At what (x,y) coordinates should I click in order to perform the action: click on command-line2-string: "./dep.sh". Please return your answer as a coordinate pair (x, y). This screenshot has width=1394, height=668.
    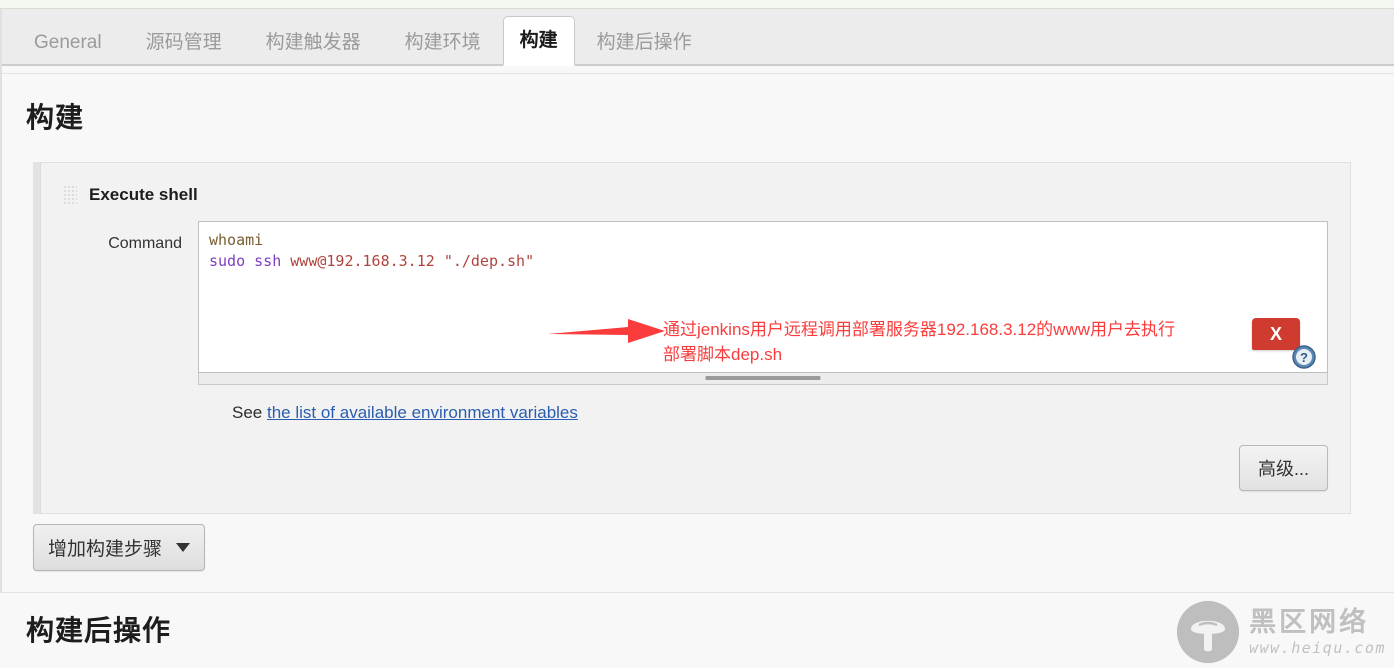
    Looking at the image, I should click on (489, 261).